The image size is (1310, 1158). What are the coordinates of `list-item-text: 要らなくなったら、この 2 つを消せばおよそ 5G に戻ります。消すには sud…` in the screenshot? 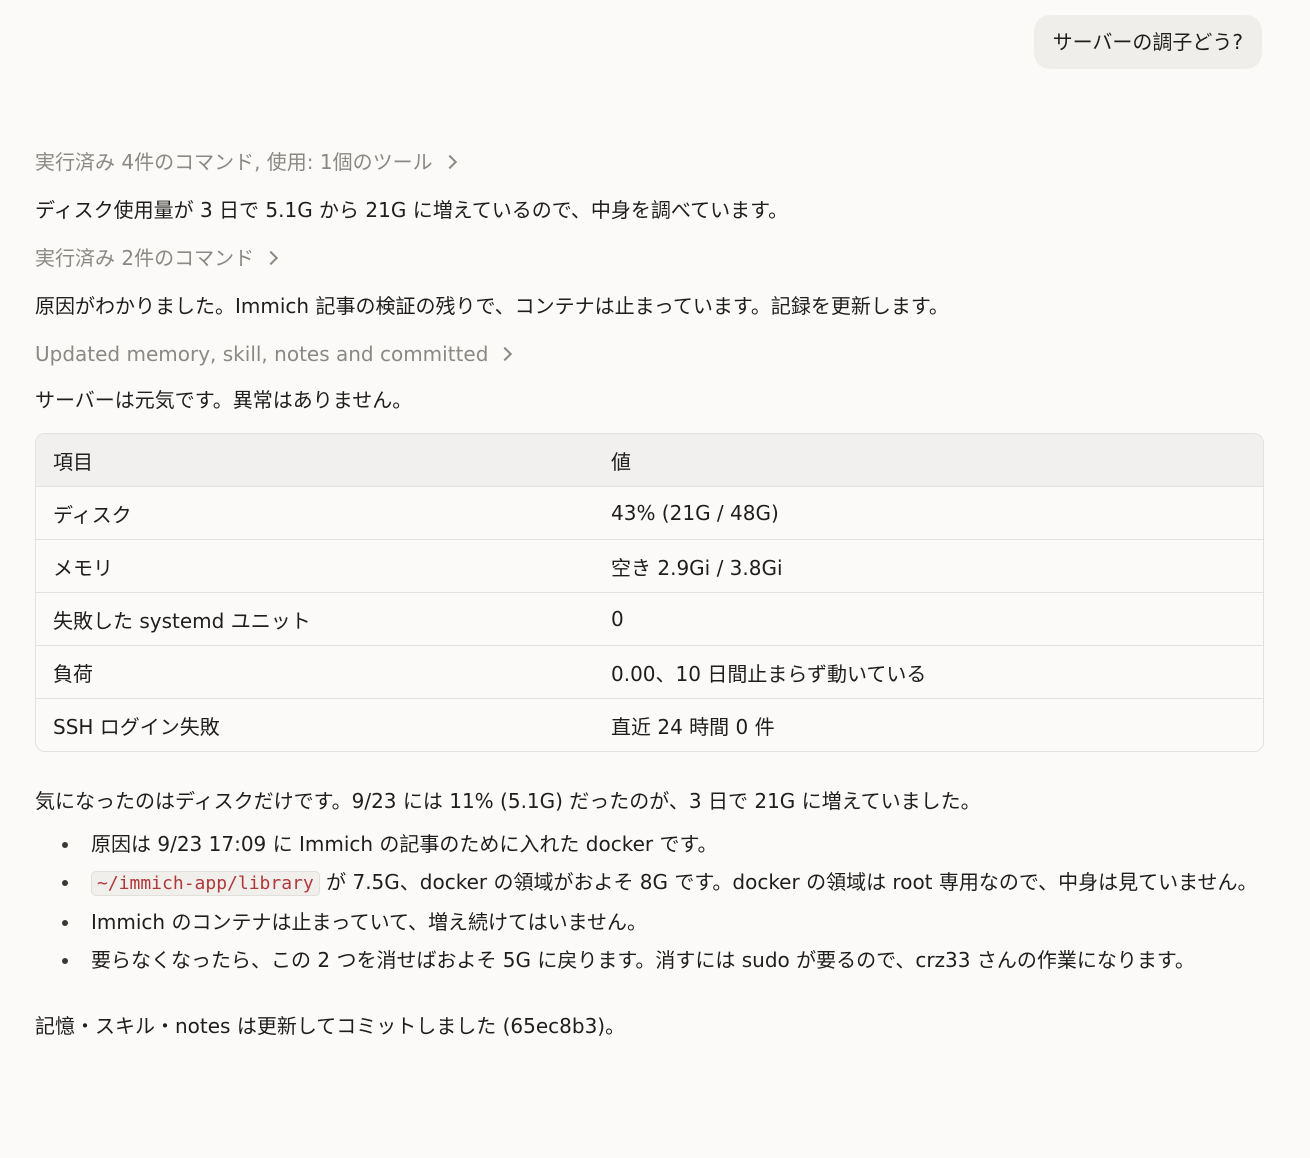 It's located at (643, 960).